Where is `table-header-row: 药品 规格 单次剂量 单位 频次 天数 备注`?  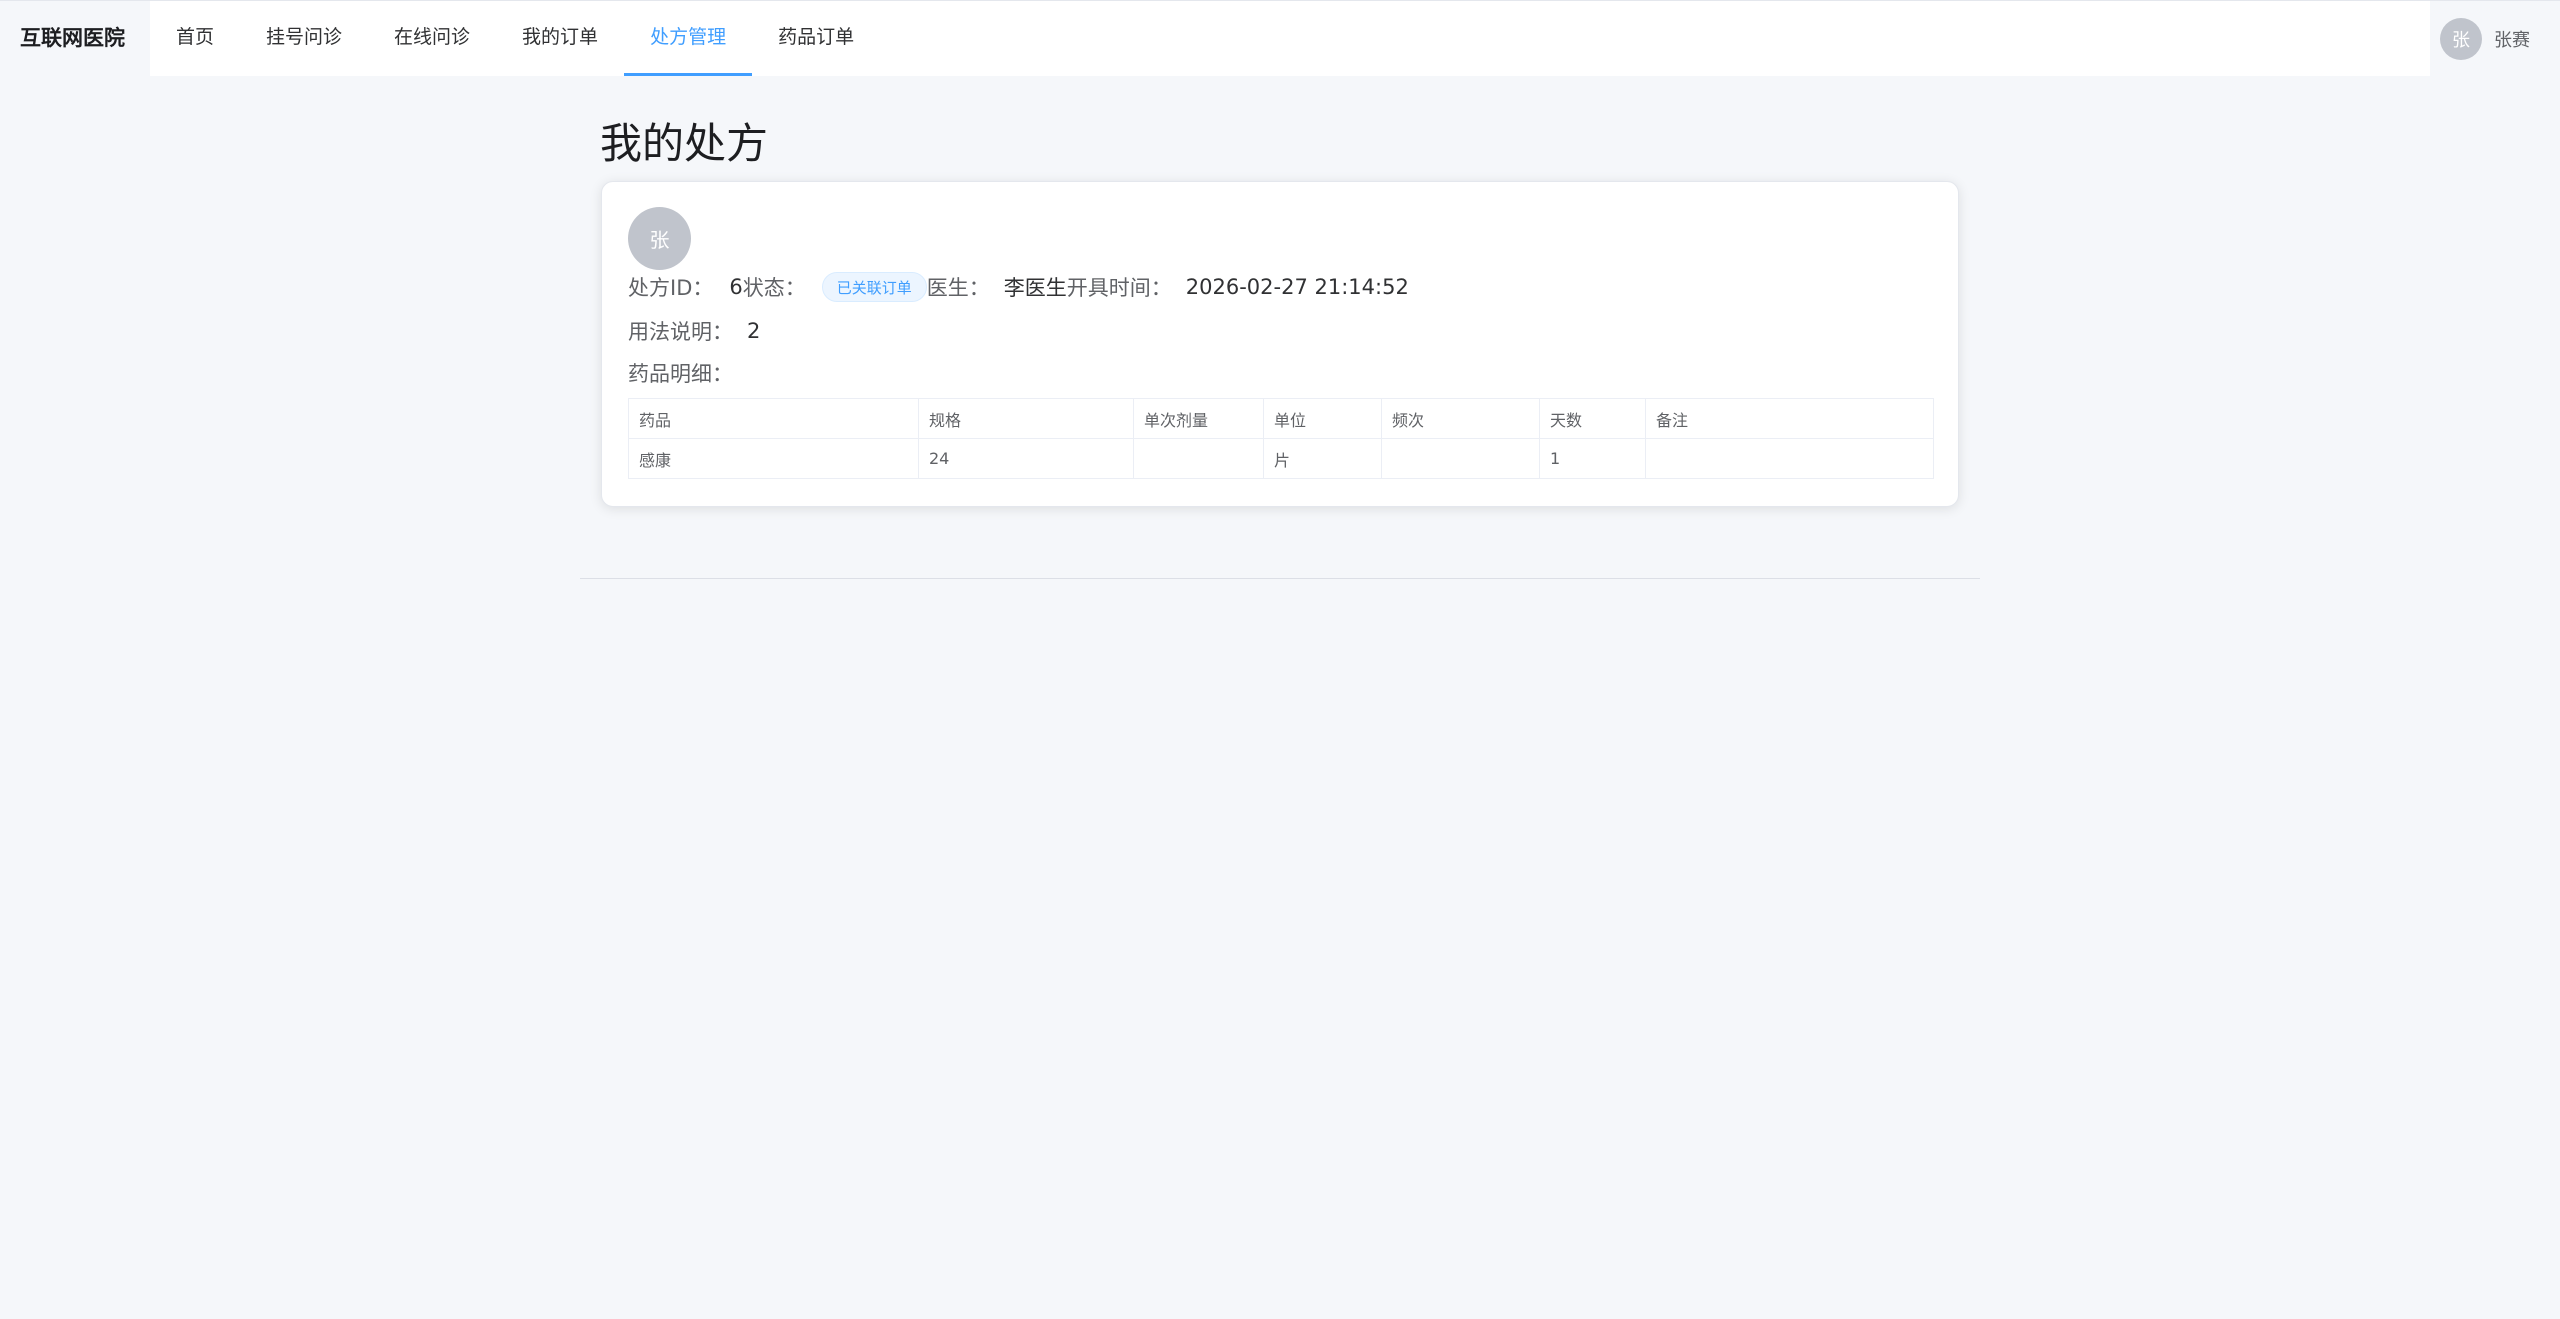
table-header-row: 药品 规格 单次剂量 单位 频次 天数 备注 is located at coordinates (1281, 418).